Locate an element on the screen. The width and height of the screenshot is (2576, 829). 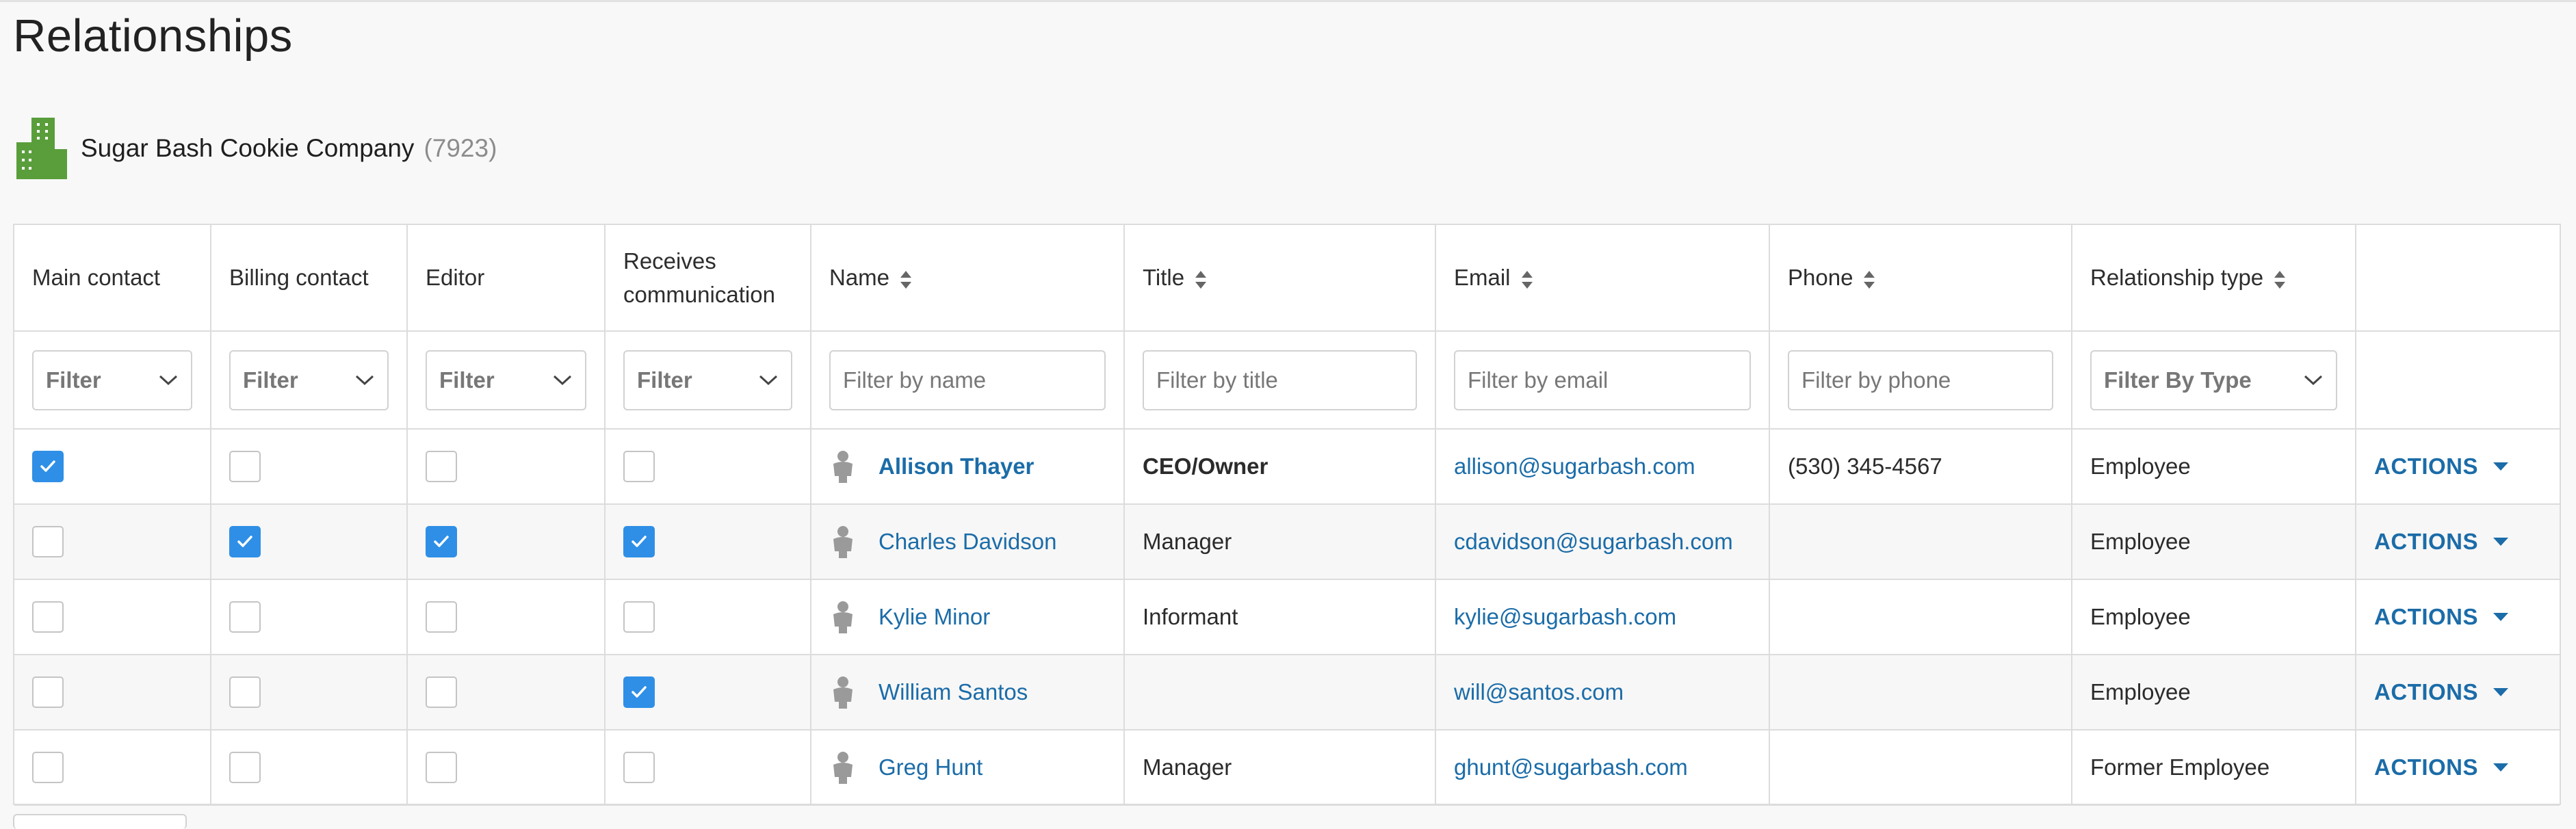
name-filter-input is located at coordinates (968, 380).